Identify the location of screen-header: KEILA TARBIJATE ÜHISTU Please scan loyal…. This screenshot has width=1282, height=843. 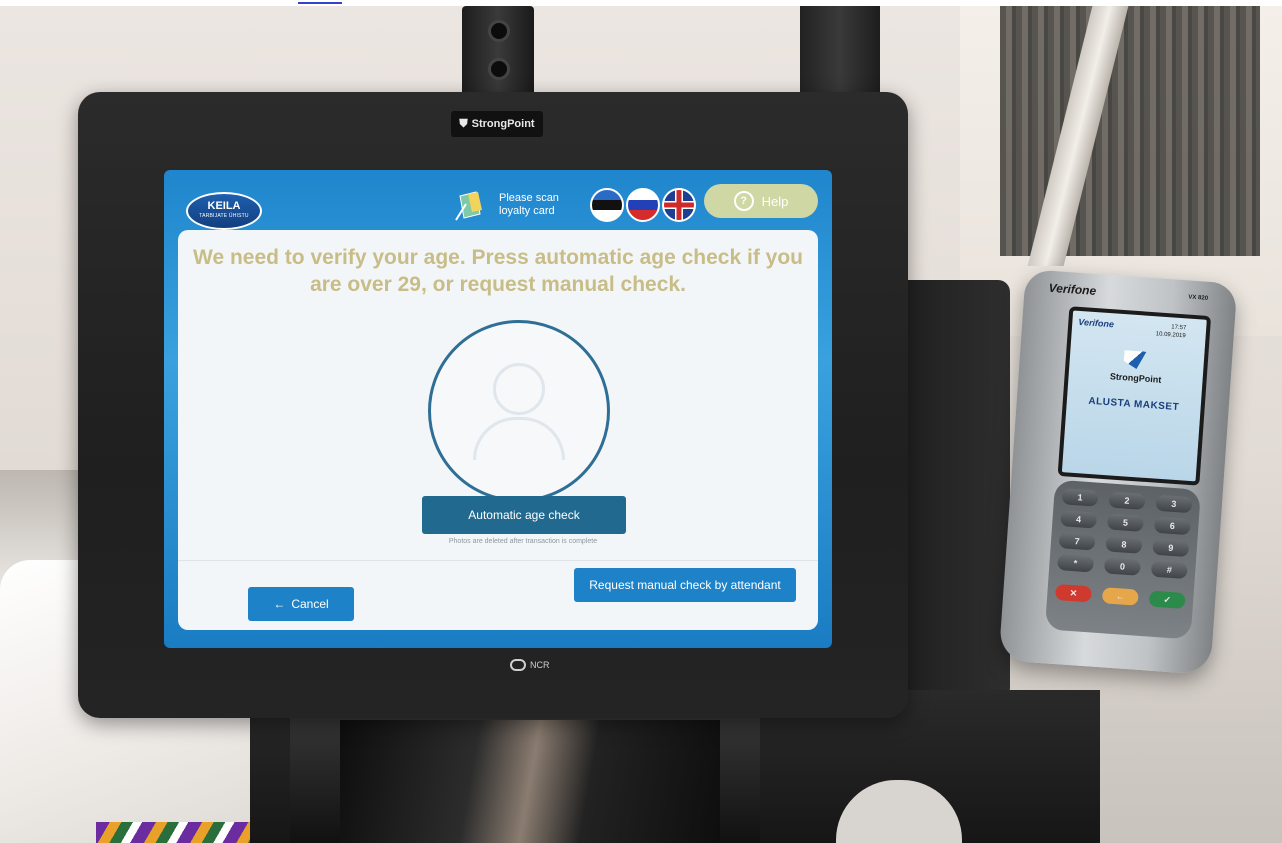
(498, 201).